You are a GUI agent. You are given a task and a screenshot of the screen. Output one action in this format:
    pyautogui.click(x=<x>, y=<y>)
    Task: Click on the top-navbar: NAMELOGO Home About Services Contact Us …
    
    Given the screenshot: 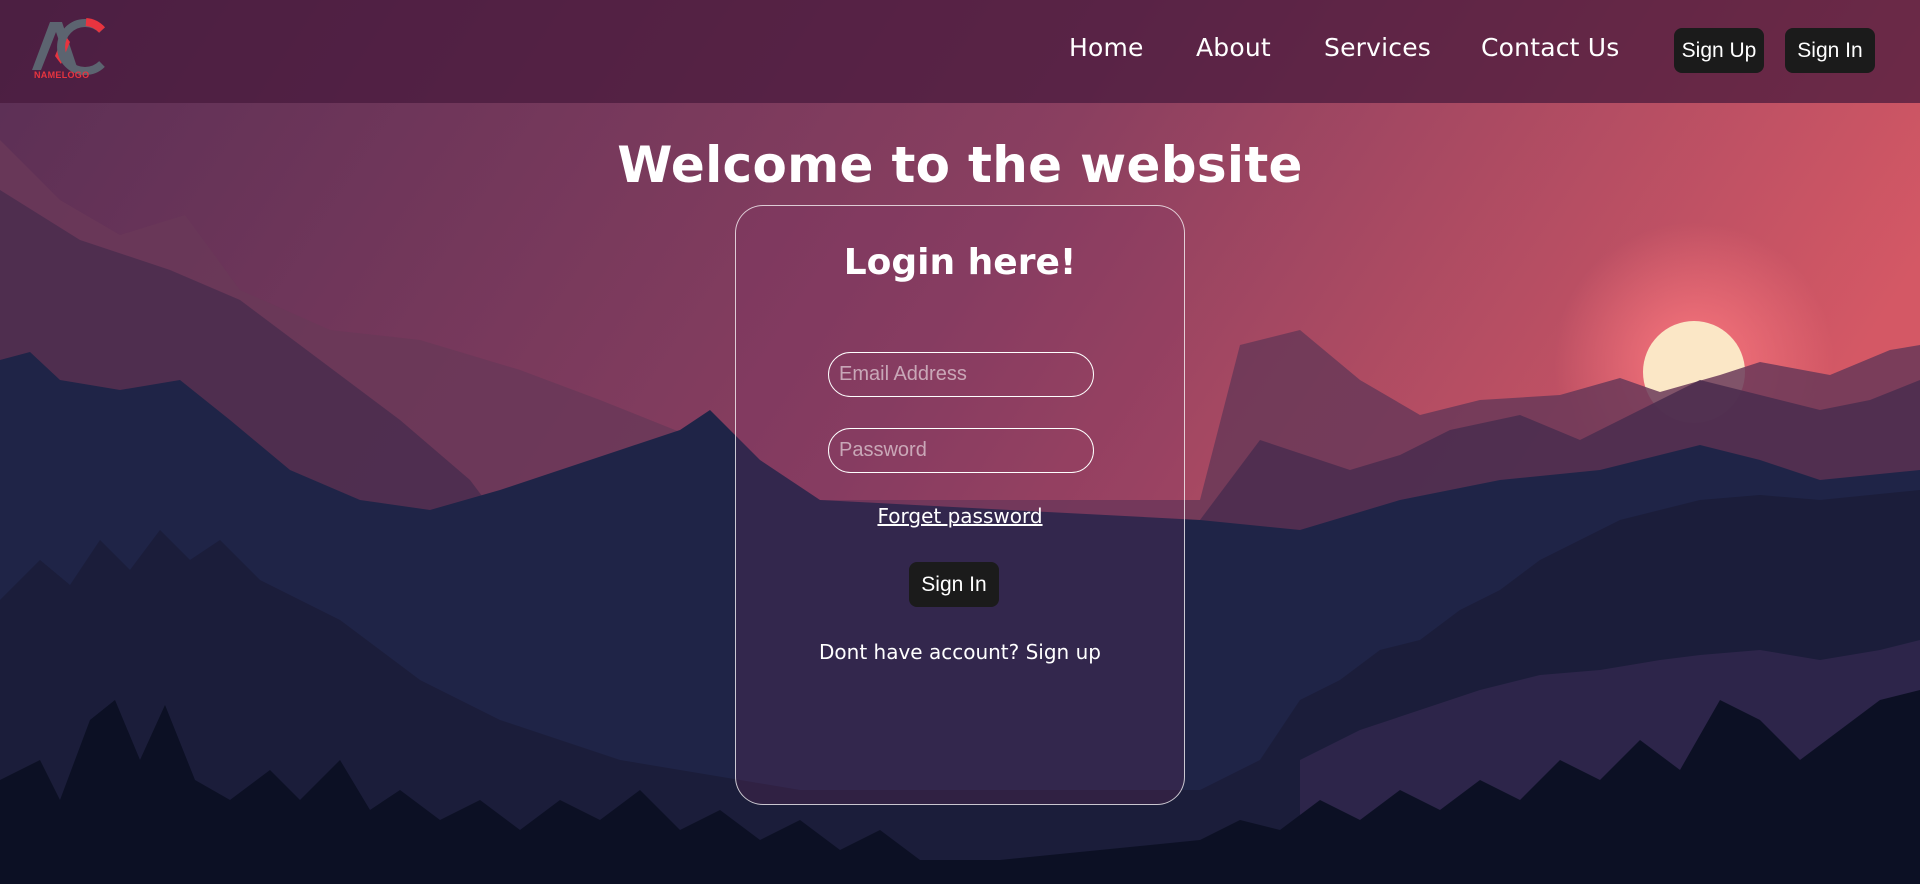 What is the action you would take?
    pyautogui.click(x=960, y=51)
    